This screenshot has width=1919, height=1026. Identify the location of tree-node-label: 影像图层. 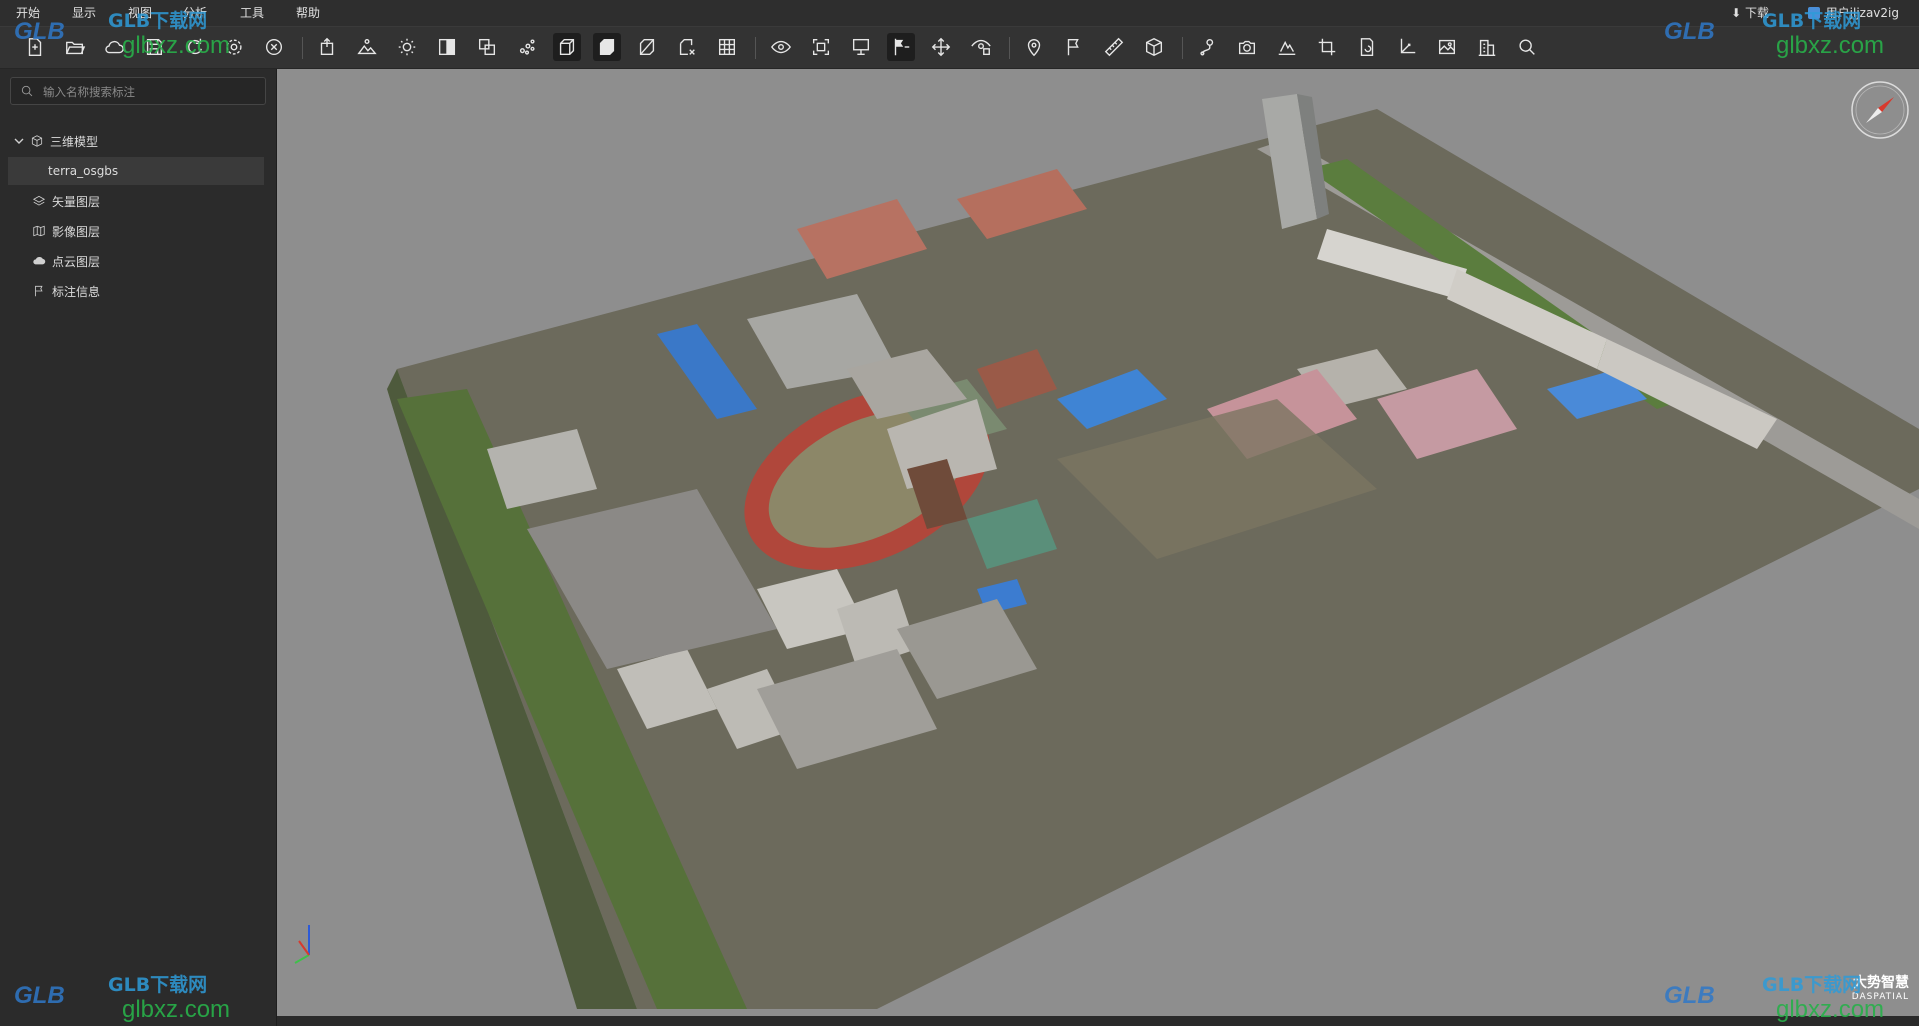
(76, 231).